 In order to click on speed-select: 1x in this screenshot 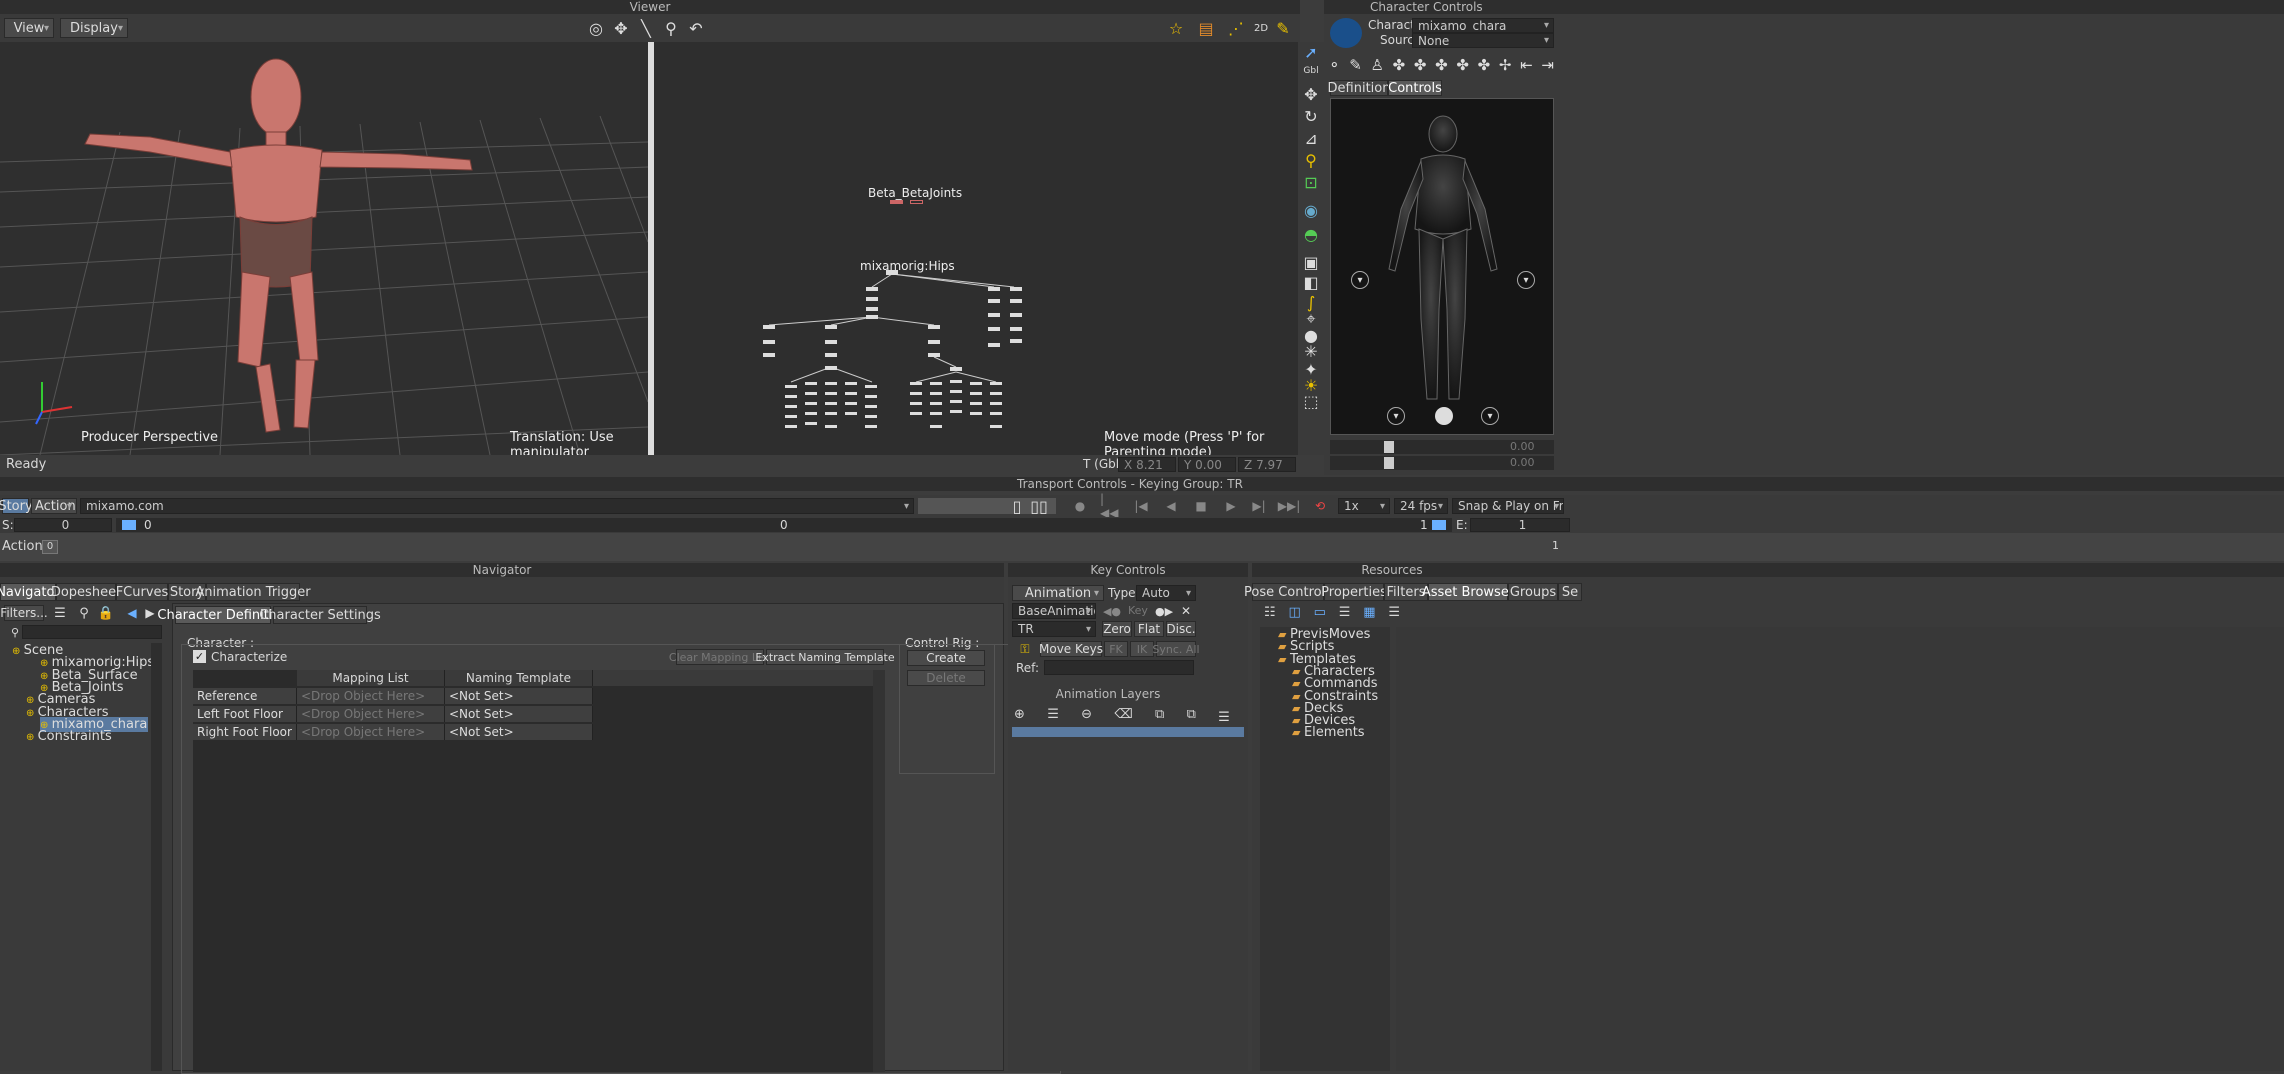, I will do `click(1364, 506)`.